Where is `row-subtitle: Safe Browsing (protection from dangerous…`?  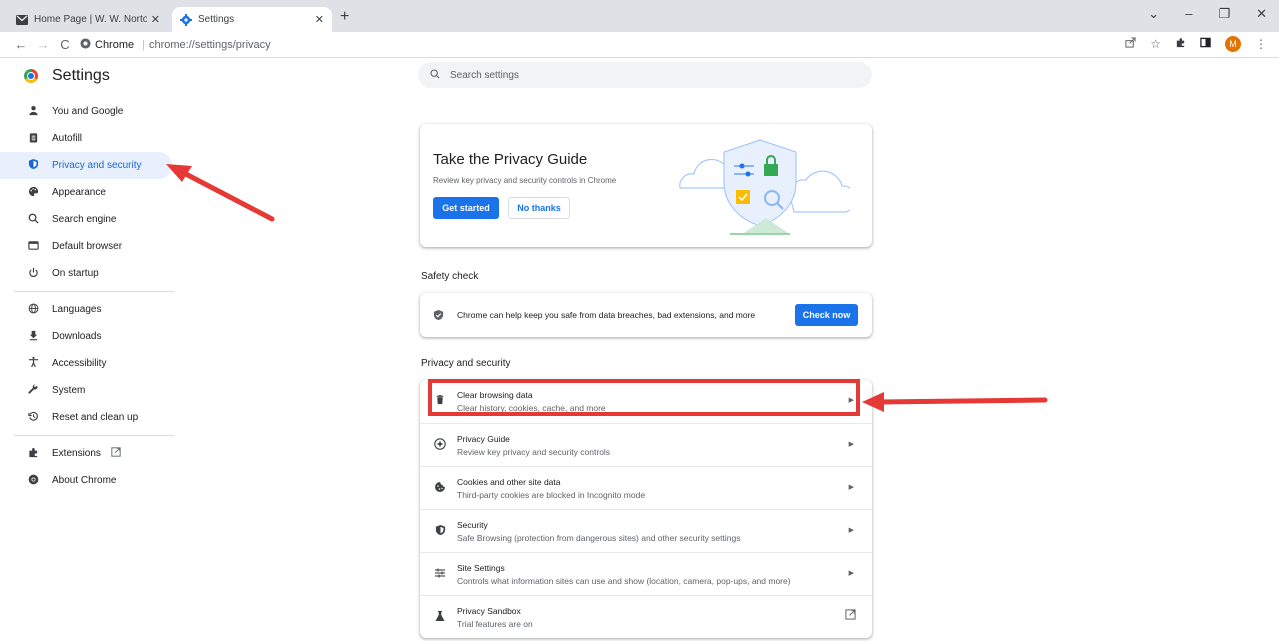 row-subtitle: Safe Browsing (protection from dangerous… is located at coordinates (599, 538).